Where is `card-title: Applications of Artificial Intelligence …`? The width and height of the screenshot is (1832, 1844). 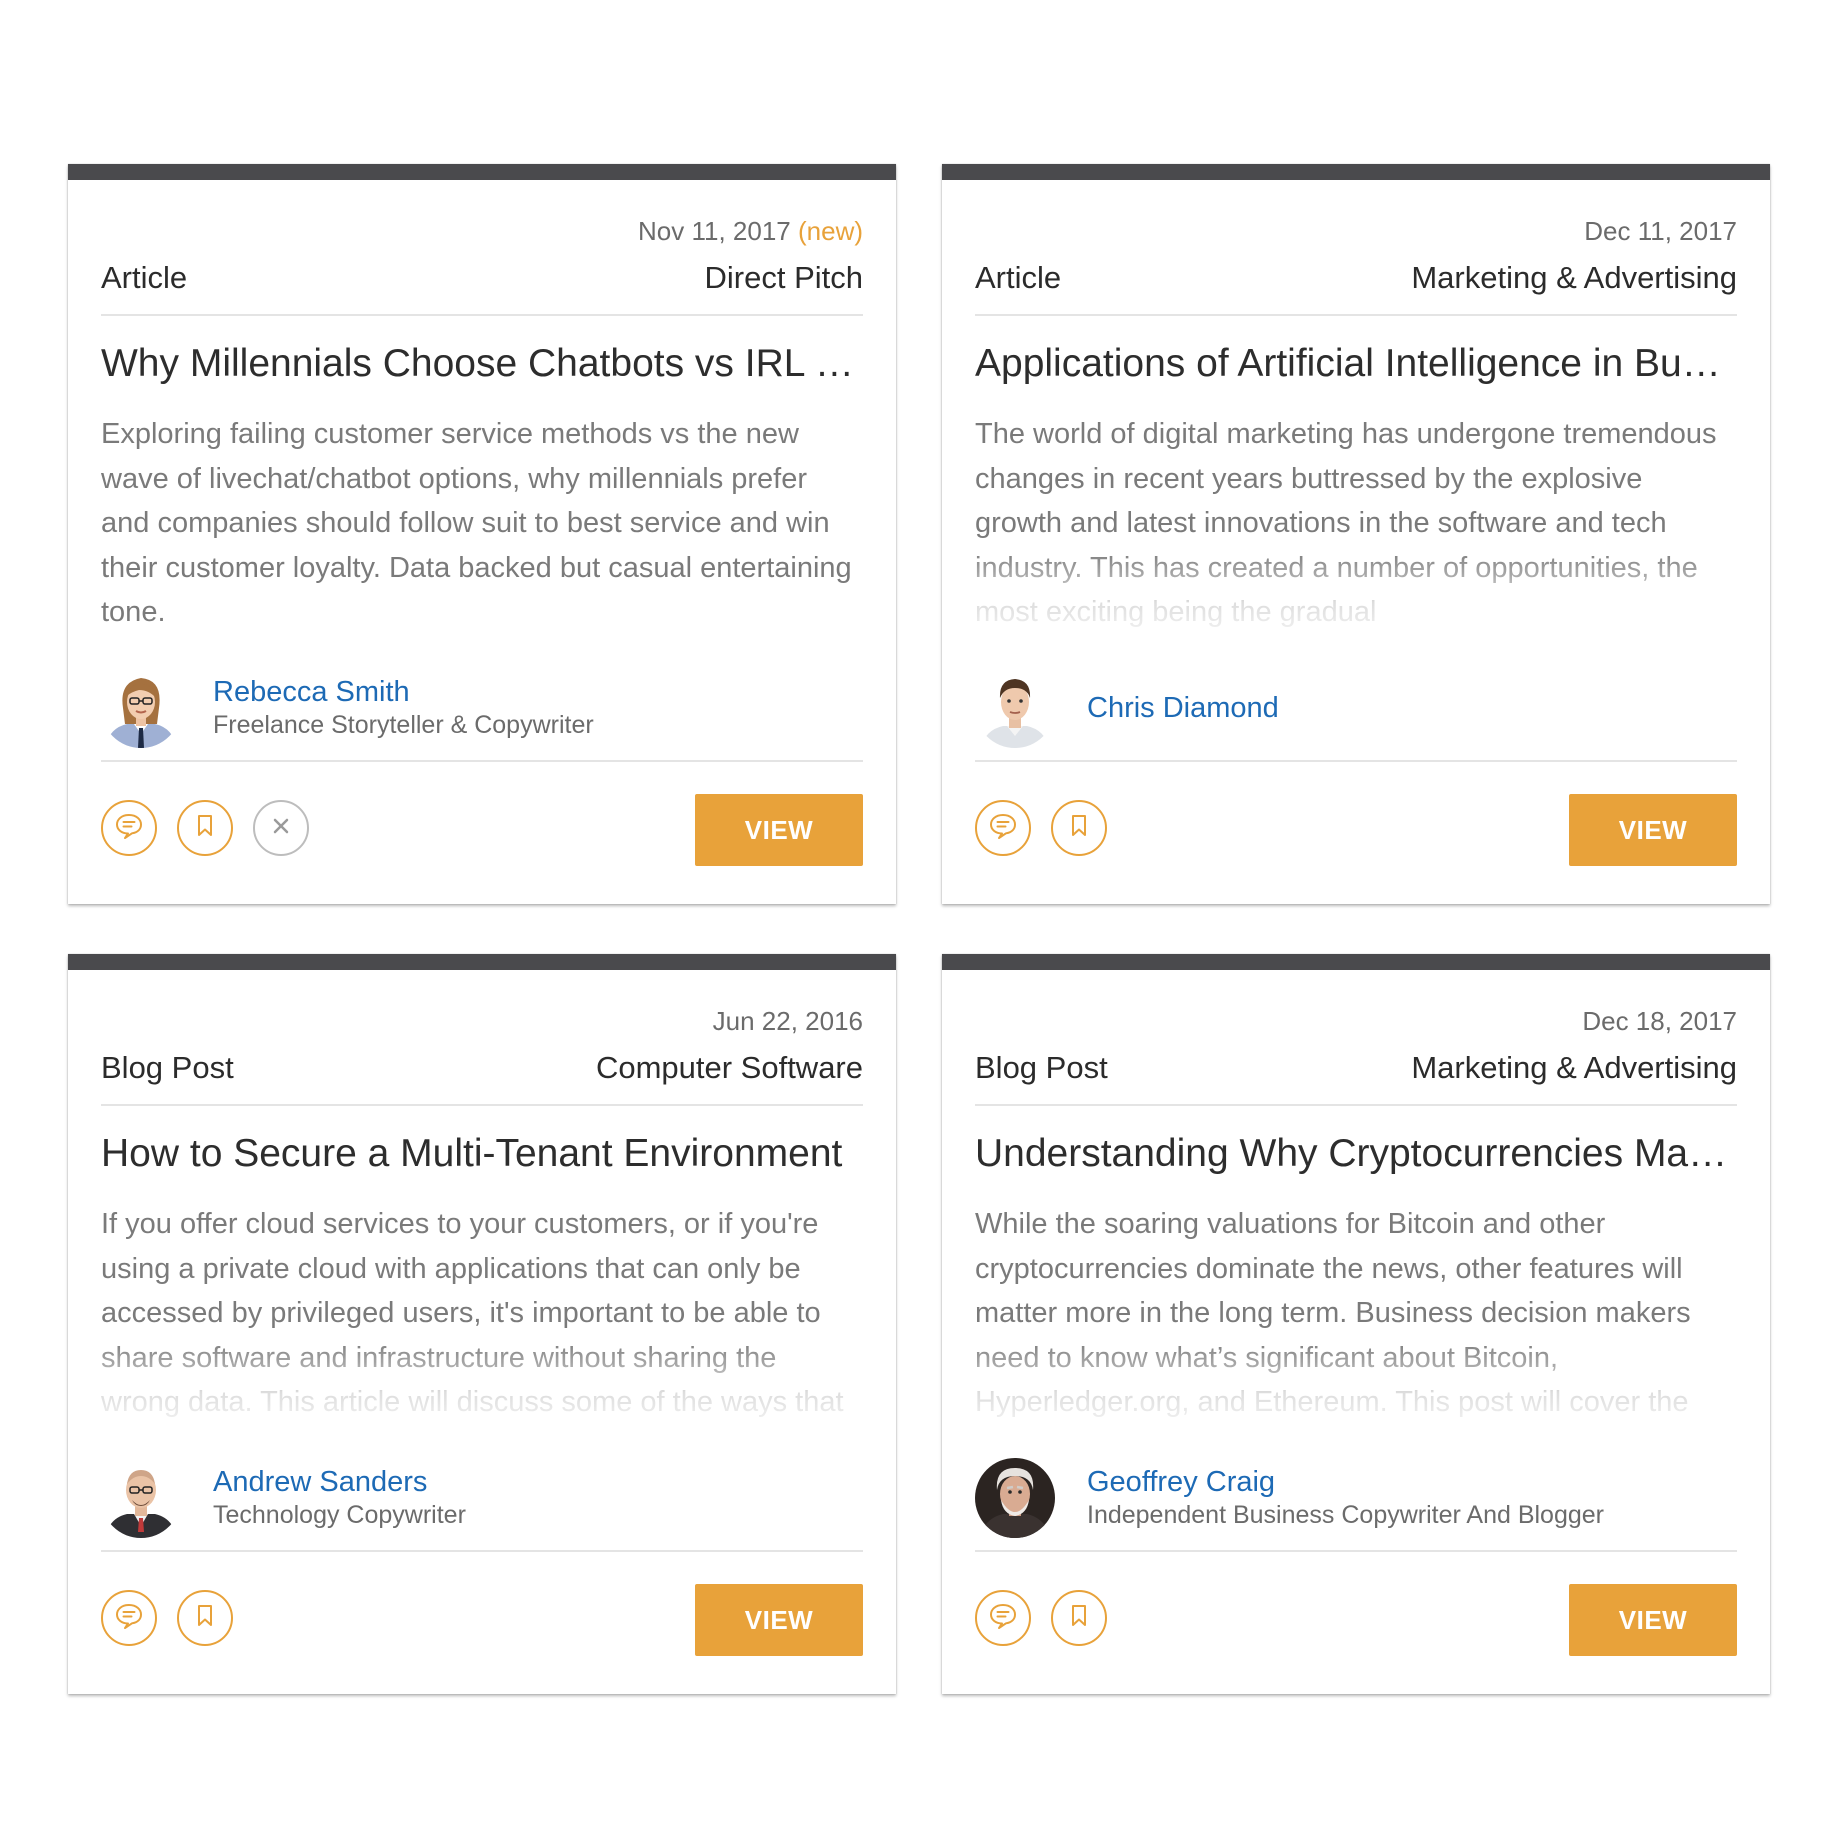
card-title: Applications of Artificial Intelligence … is located at coordinates (1356, 364).